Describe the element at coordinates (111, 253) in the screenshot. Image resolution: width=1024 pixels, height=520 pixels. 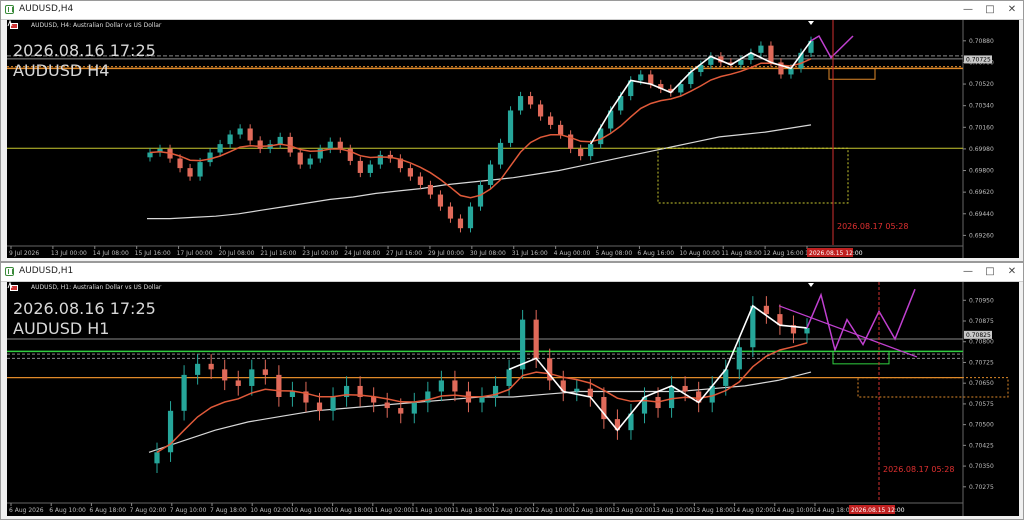
I see `time-tick-label: 14 Jul 08:00` at that location.